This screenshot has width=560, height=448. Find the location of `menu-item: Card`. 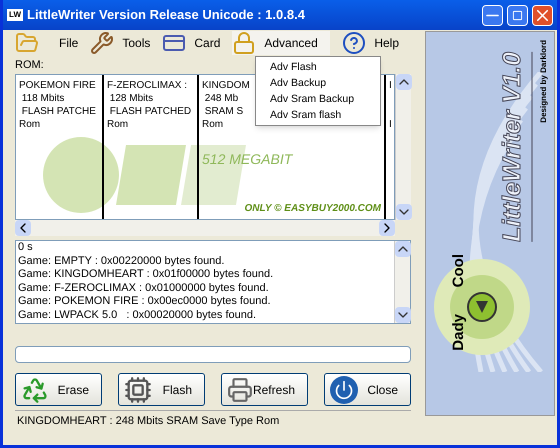

menu-item: Card is located at coordinates (197, 43).